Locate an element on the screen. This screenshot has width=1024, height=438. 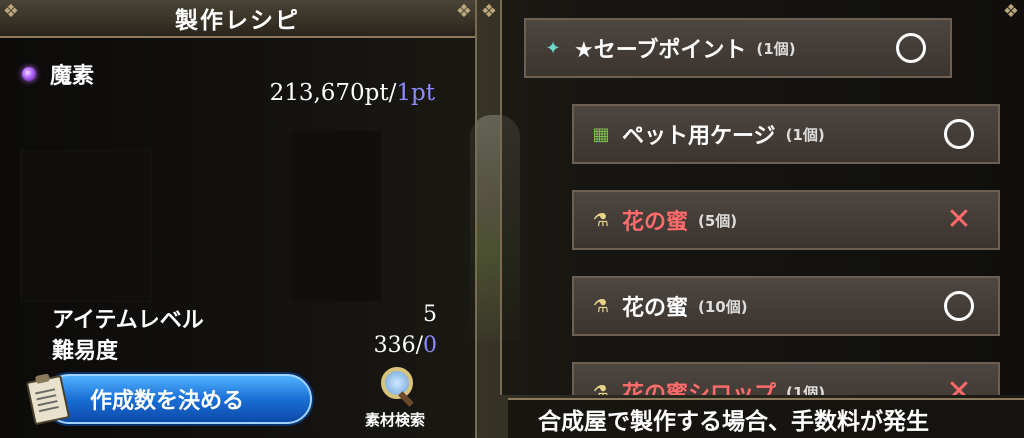
recipe-item: ✦ ★セーブポイント (1個) is located at coordinates (738, 48).